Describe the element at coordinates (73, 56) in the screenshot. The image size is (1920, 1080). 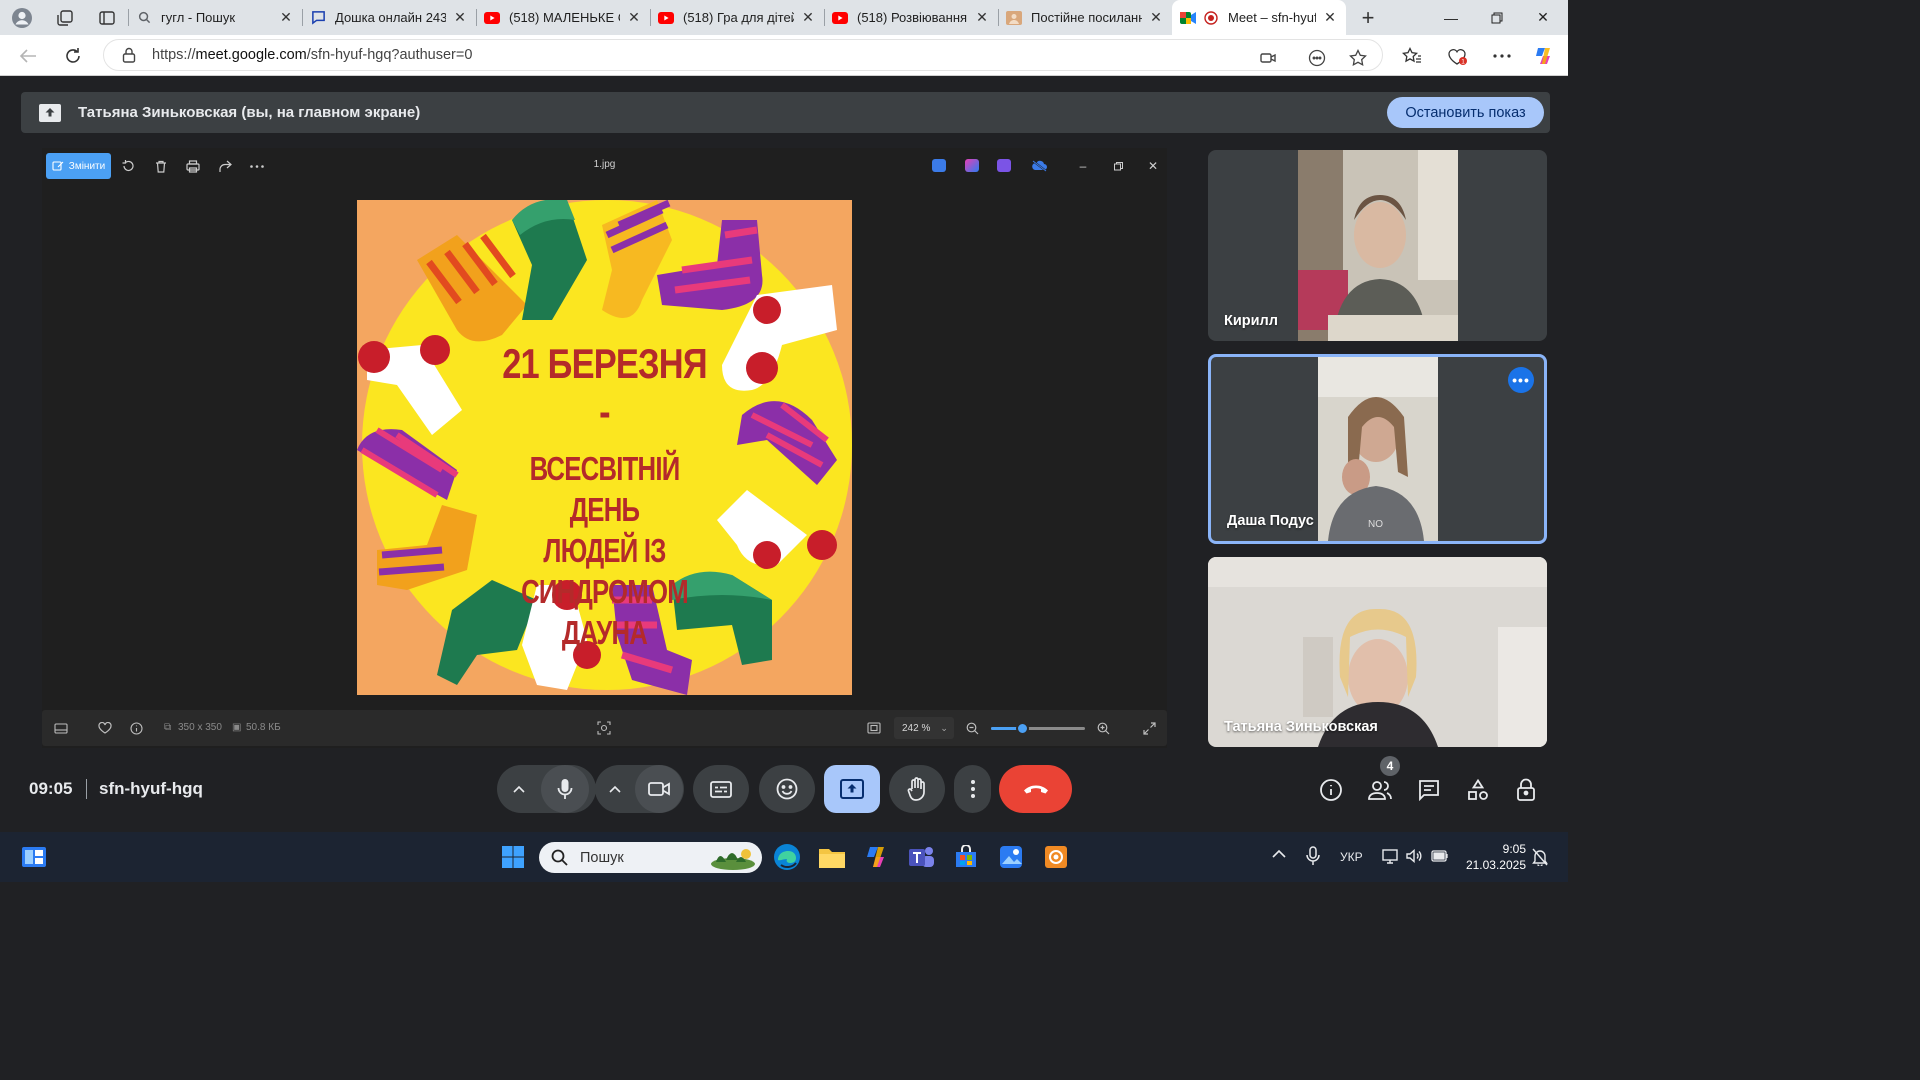
I see `reload-button` at that location.